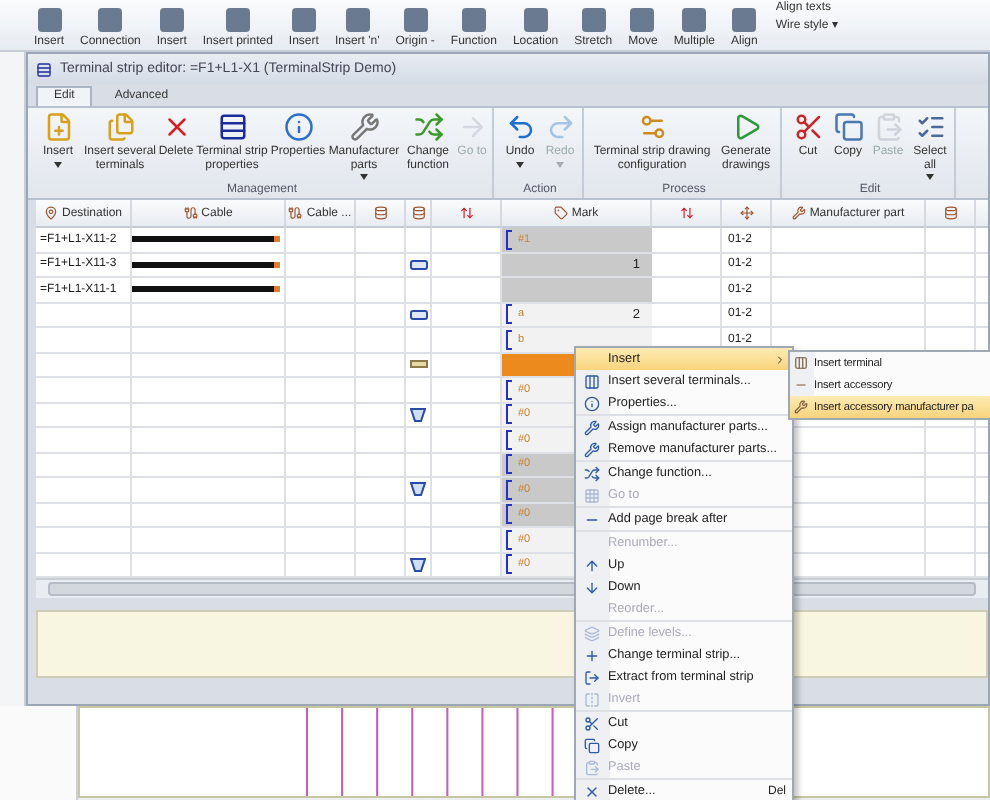 This screenshot has height=800, width=990. I want to click on list-icon, so click(930, 127).